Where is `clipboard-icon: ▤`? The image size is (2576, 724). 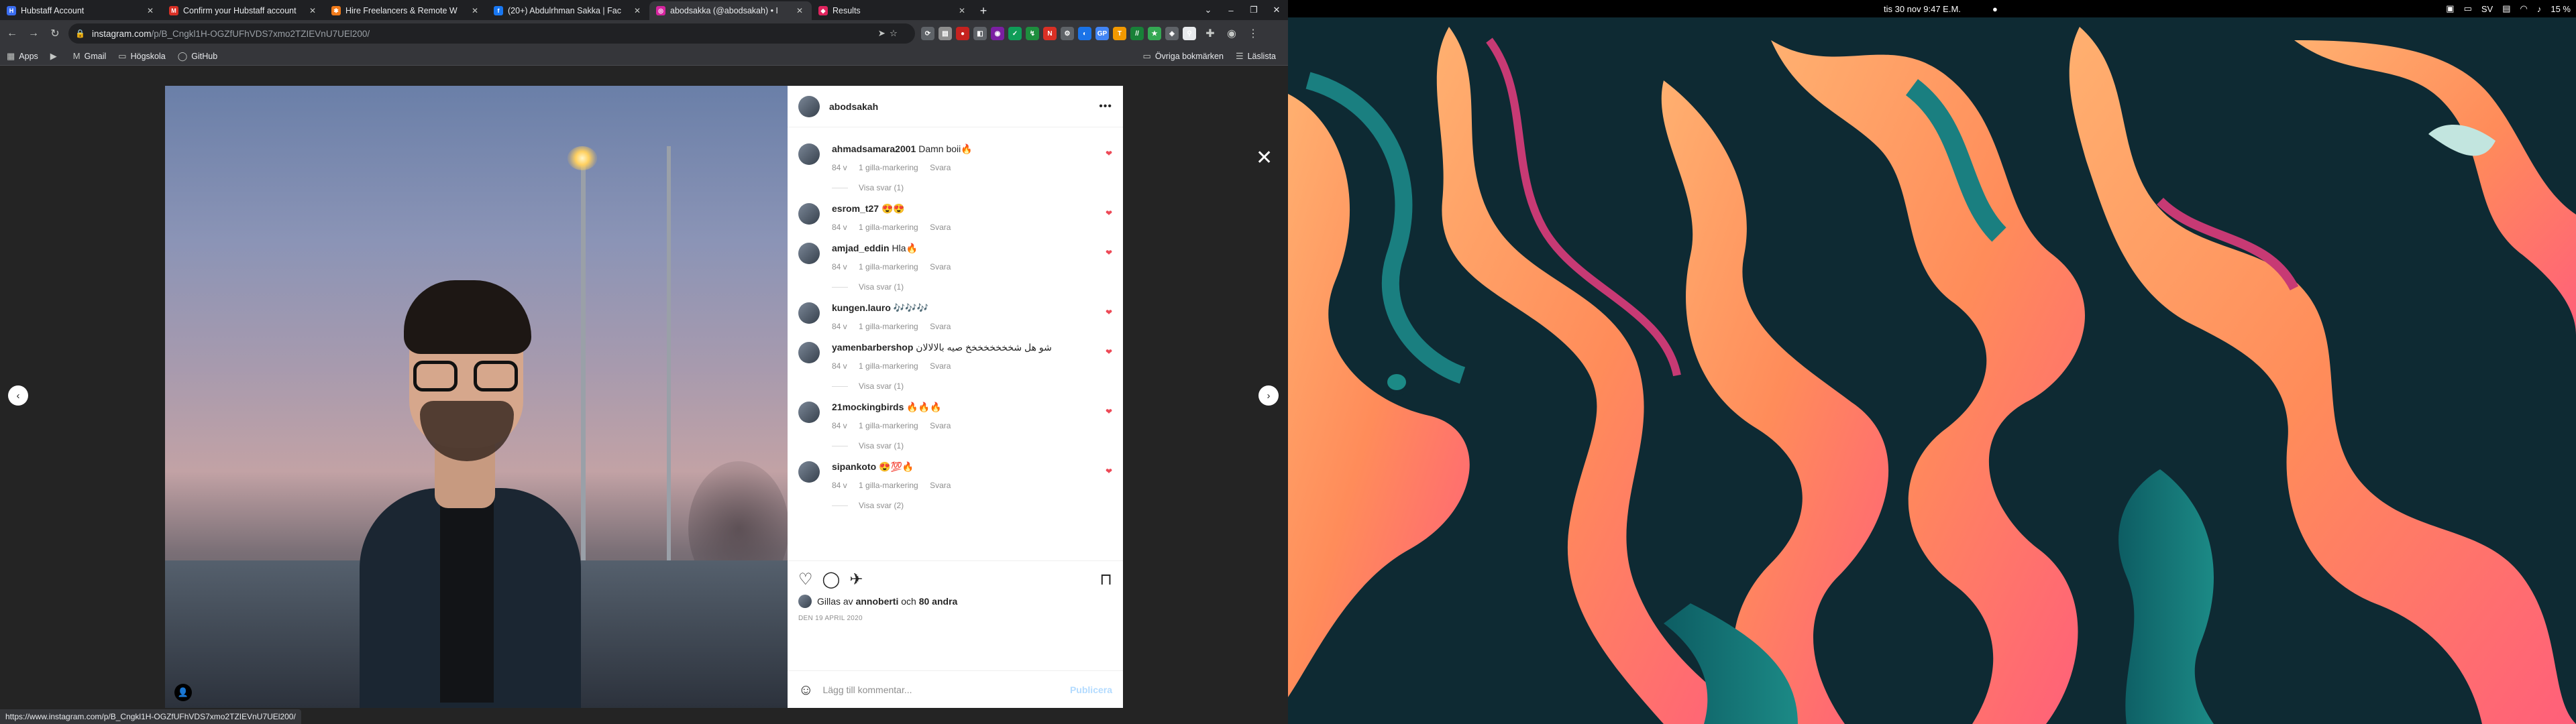 clipboard-icon: ▤ is located at coordinates (2506, 8).